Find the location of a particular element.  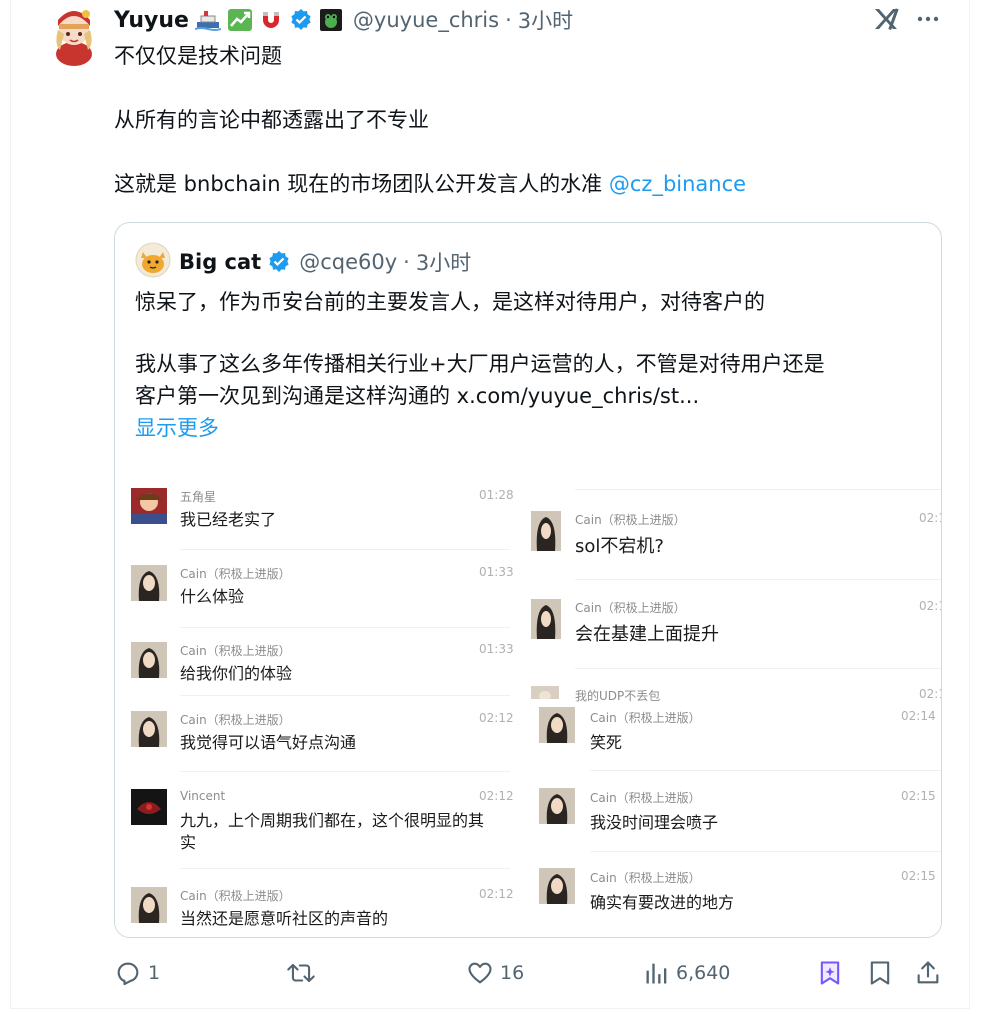

chat-message: 什么体验 is located at coordinates (212, 596).